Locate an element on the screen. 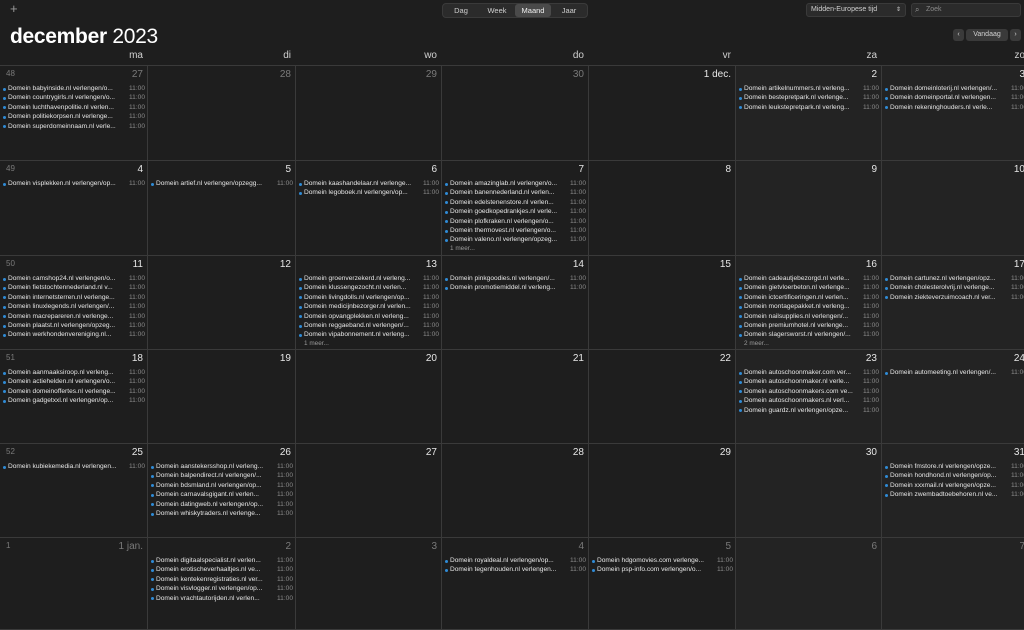  calendar-event: Domein superdomeinnaam.nl verle... 11:00 is located at coordinates (74, 126).